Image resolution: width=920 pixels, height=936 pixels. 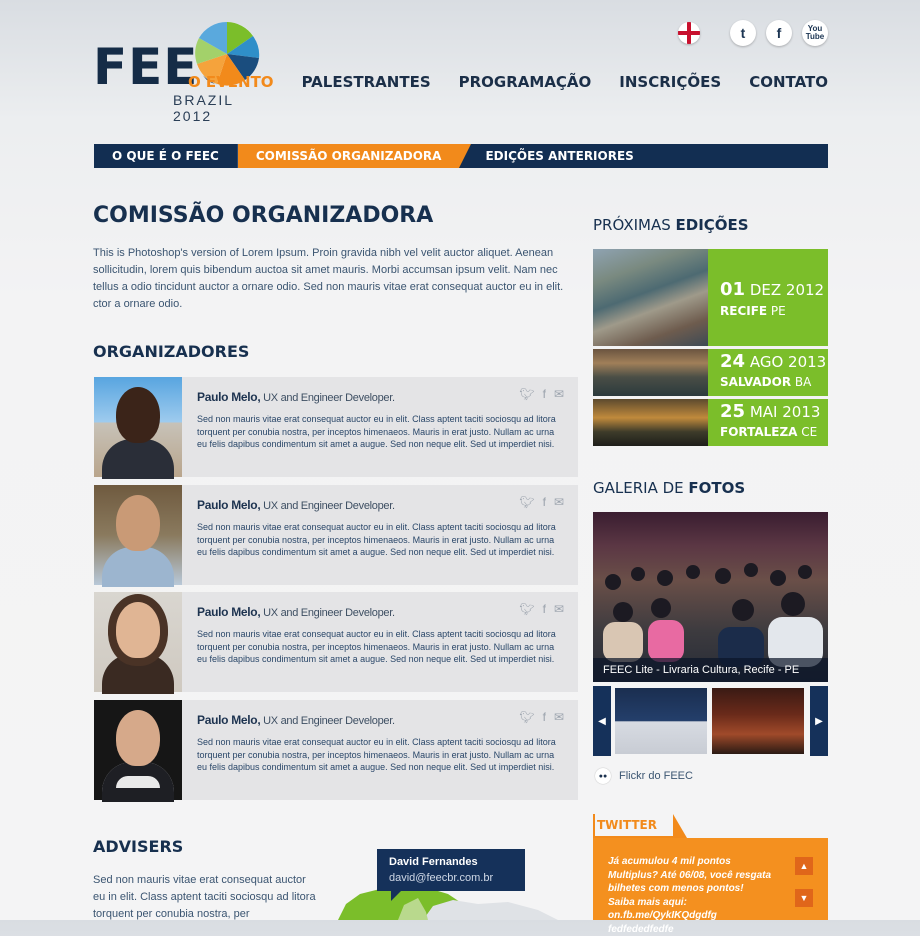 What do you see at coordinates (759, 432) in the screenshot?
I see `edition-city-name: FORTALEZA` at bounding box center [759, 432].